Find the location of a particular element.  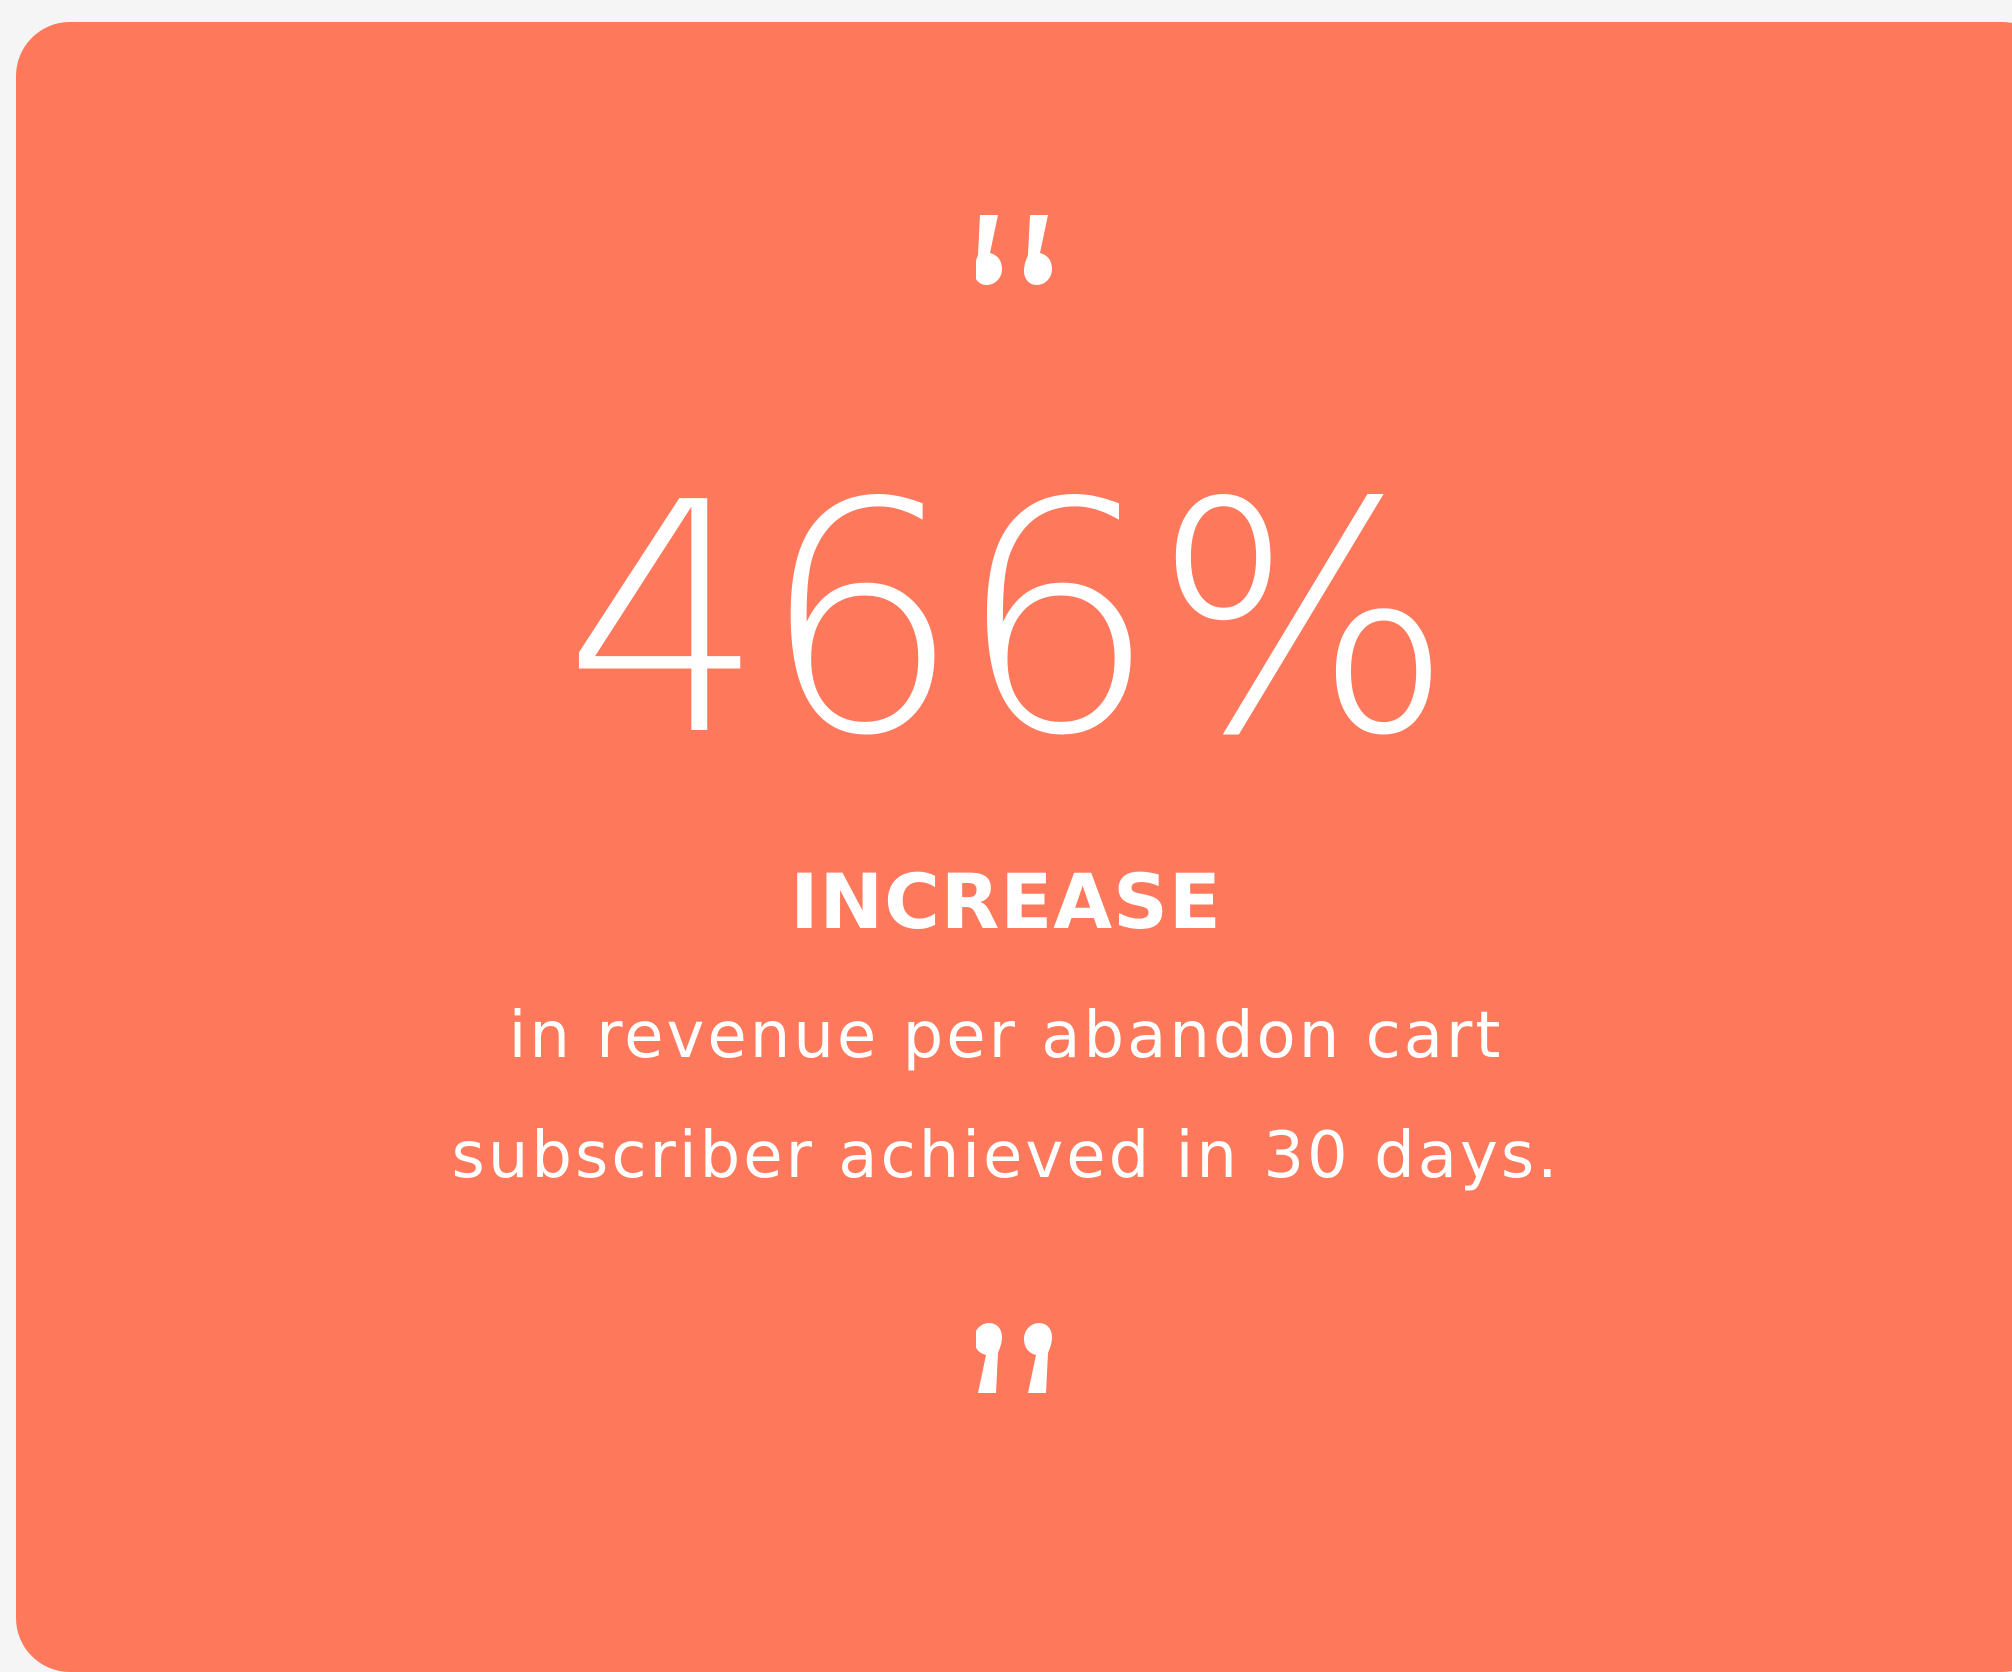

close-quote-icon is located at coordinates (1014, 1358).